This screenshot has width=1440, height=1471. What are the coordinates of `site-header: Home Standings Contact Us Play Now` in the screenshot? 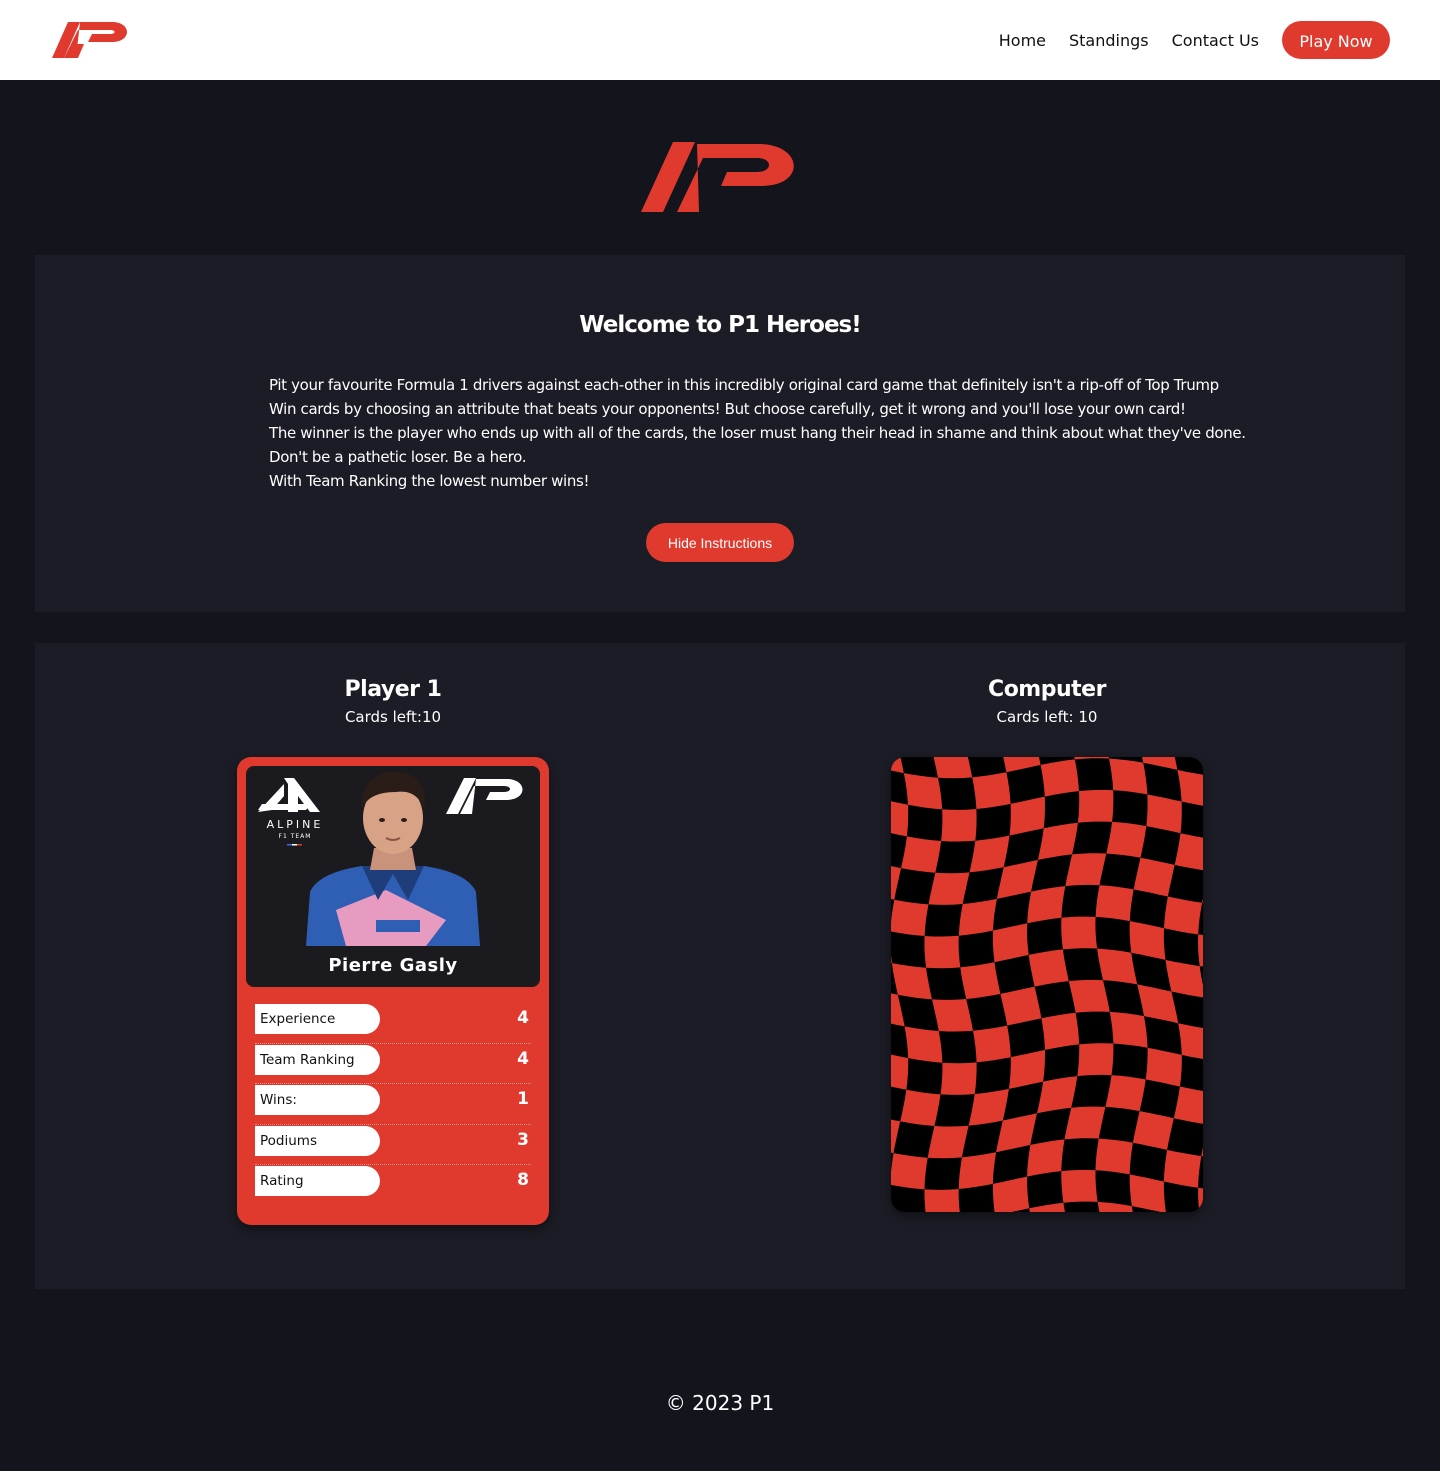 It's located at (720, 40).